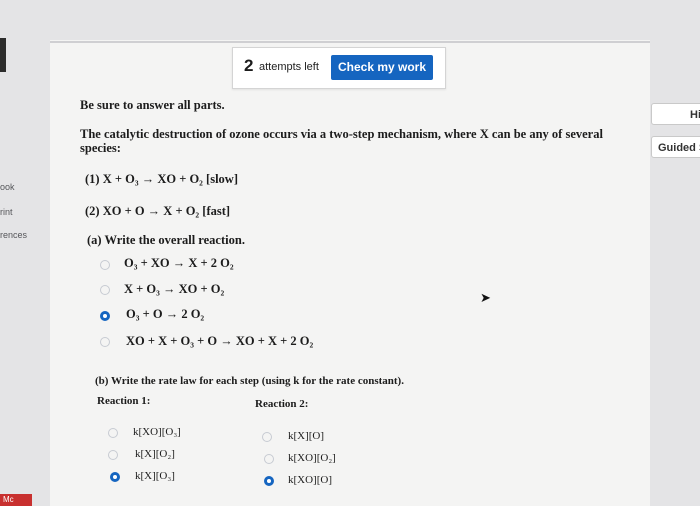  I want to click on sidebar-item-ebook: ook, so click(7, 187).